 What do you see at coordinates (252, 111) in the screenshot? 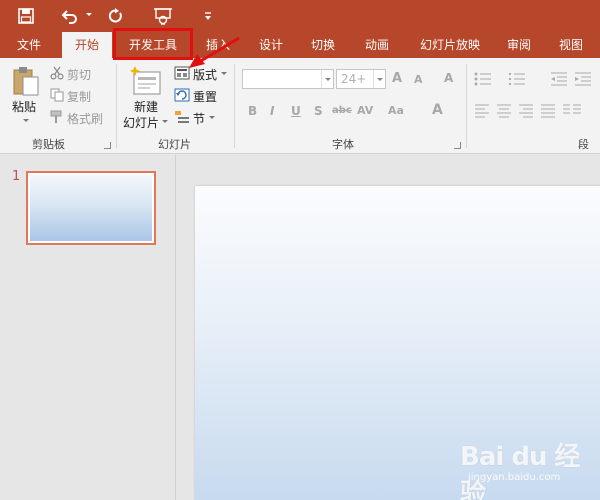
I see `bold-button: B` at bounding box center [252, 111].